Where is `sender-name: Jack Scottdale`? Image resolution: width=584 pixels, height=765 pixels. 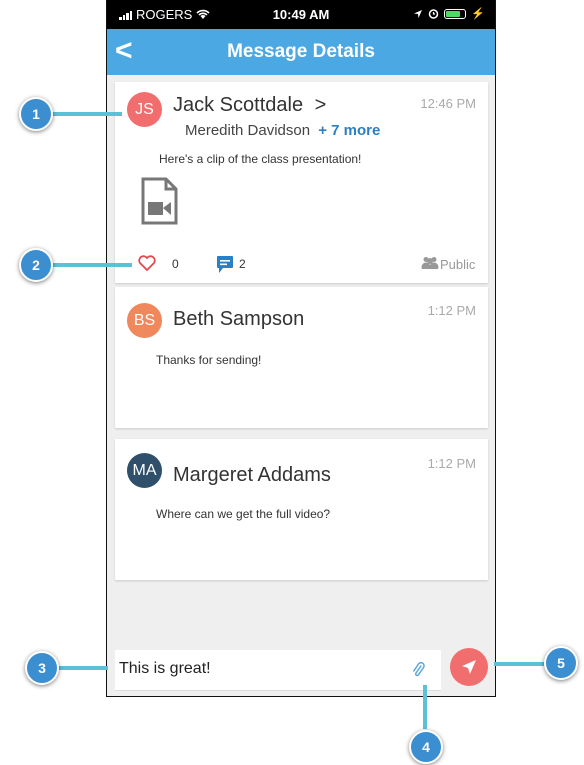
sender-name: Jack Scottdale is located at coordinates (238, 105).